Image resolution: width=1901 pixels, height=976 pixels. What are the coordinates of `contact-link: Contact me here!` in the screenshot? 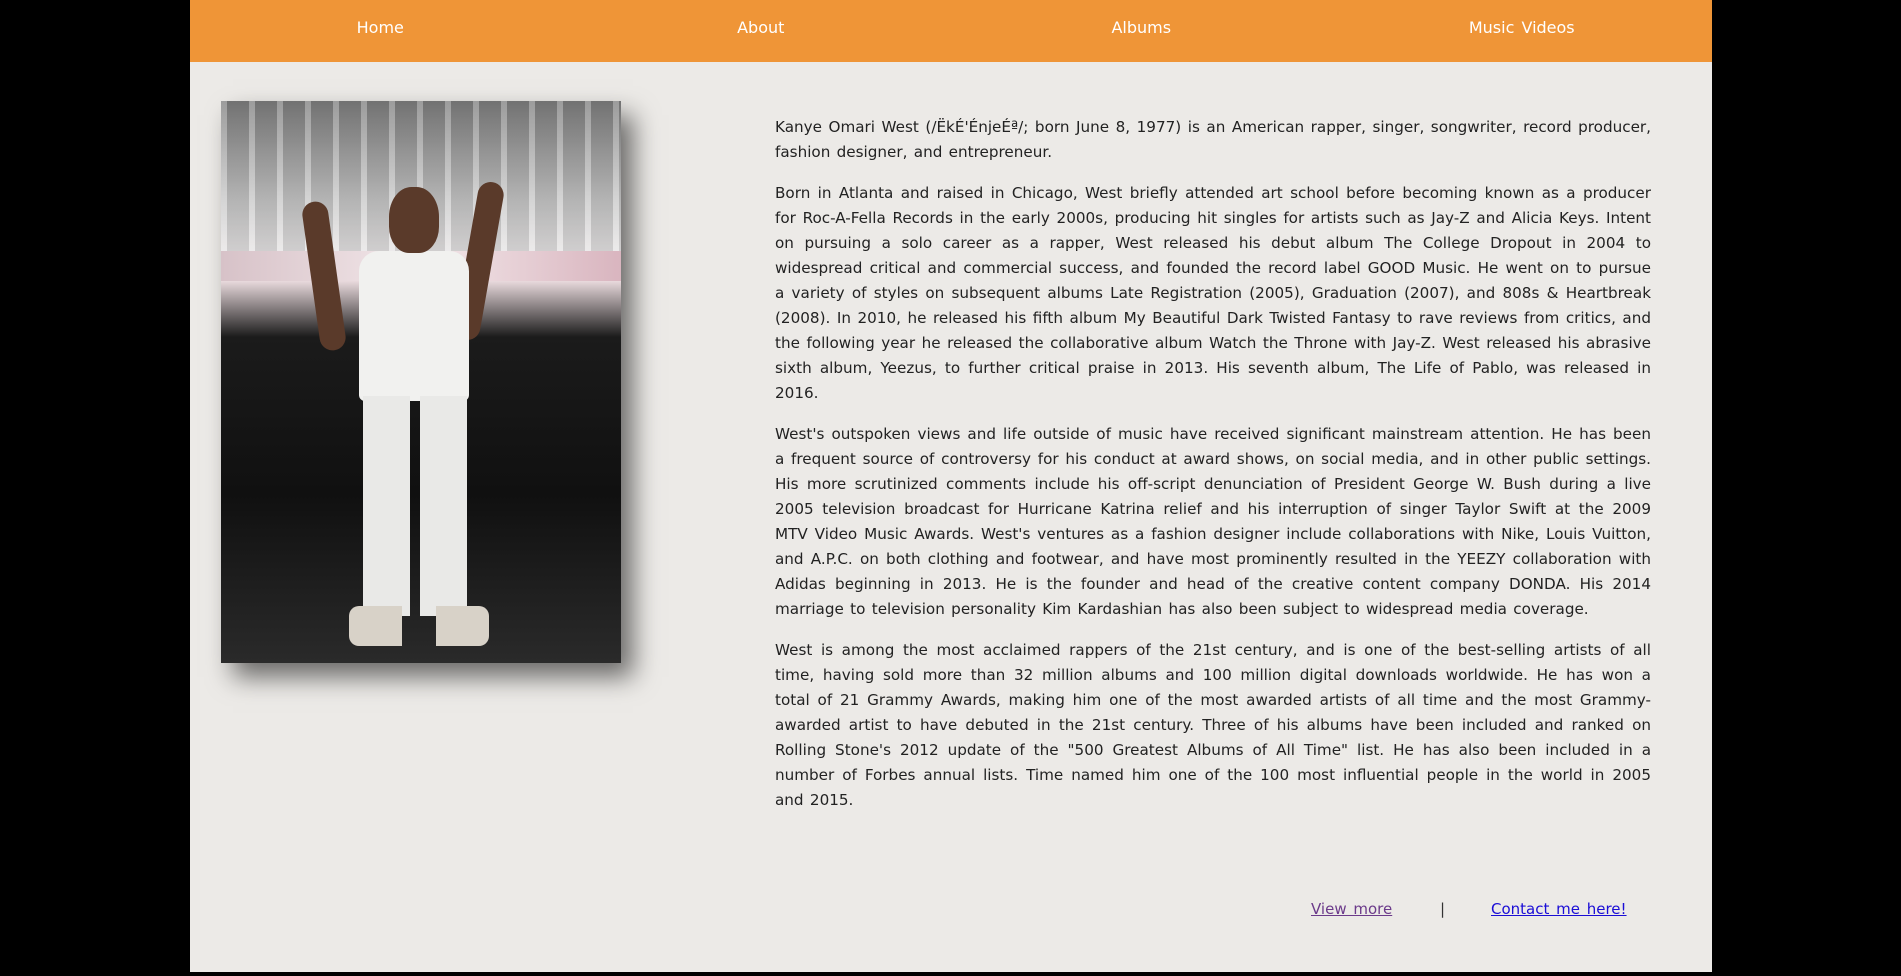 It's located at (1559, 909).